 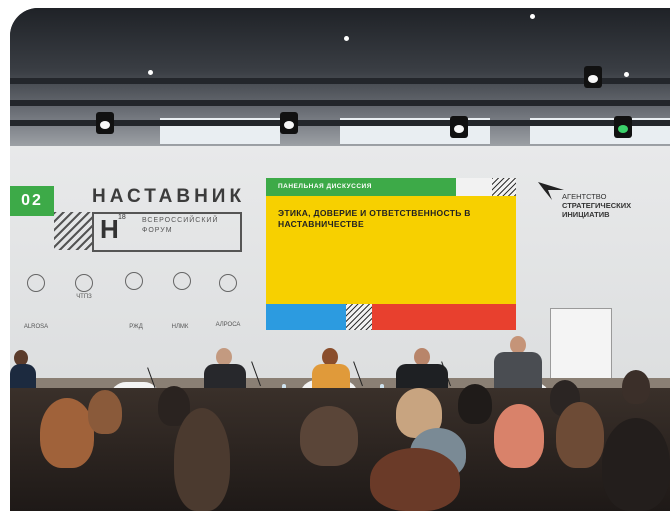 I want to click on partner-logo: ЧТПЗ, so click(x=84, y=287).